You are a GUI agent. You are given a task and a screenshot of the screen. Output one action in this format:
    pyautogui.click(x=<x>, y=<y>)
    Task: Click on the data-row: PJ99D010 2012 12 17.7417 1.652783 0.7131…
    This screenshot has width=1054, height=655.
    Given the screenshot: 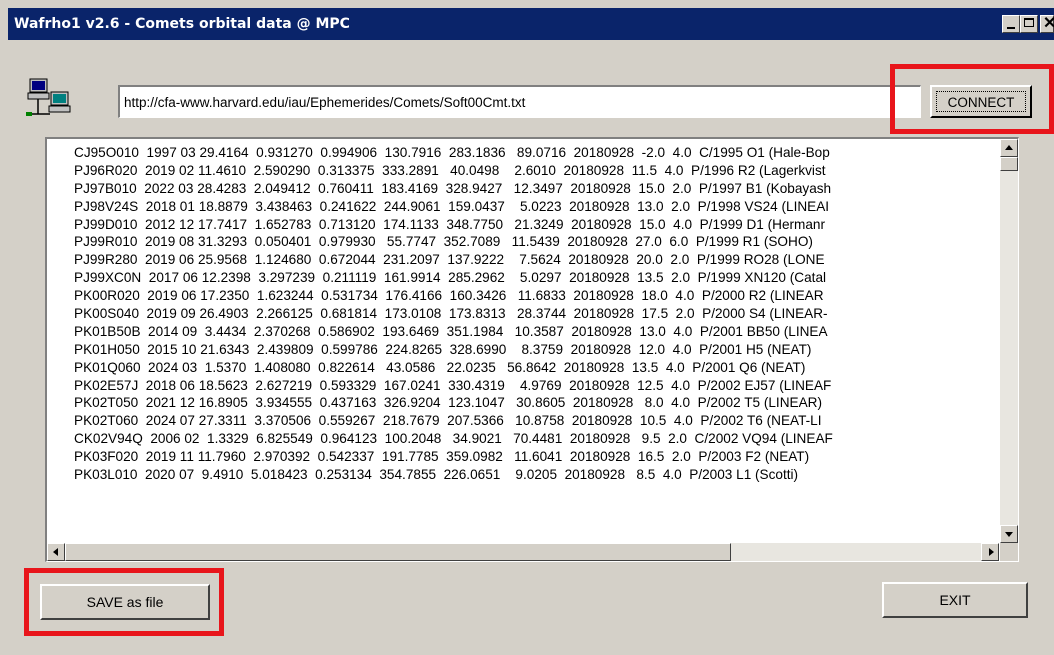 What is the action you would take?
    pyautogui.click(x=453, y=225)
    